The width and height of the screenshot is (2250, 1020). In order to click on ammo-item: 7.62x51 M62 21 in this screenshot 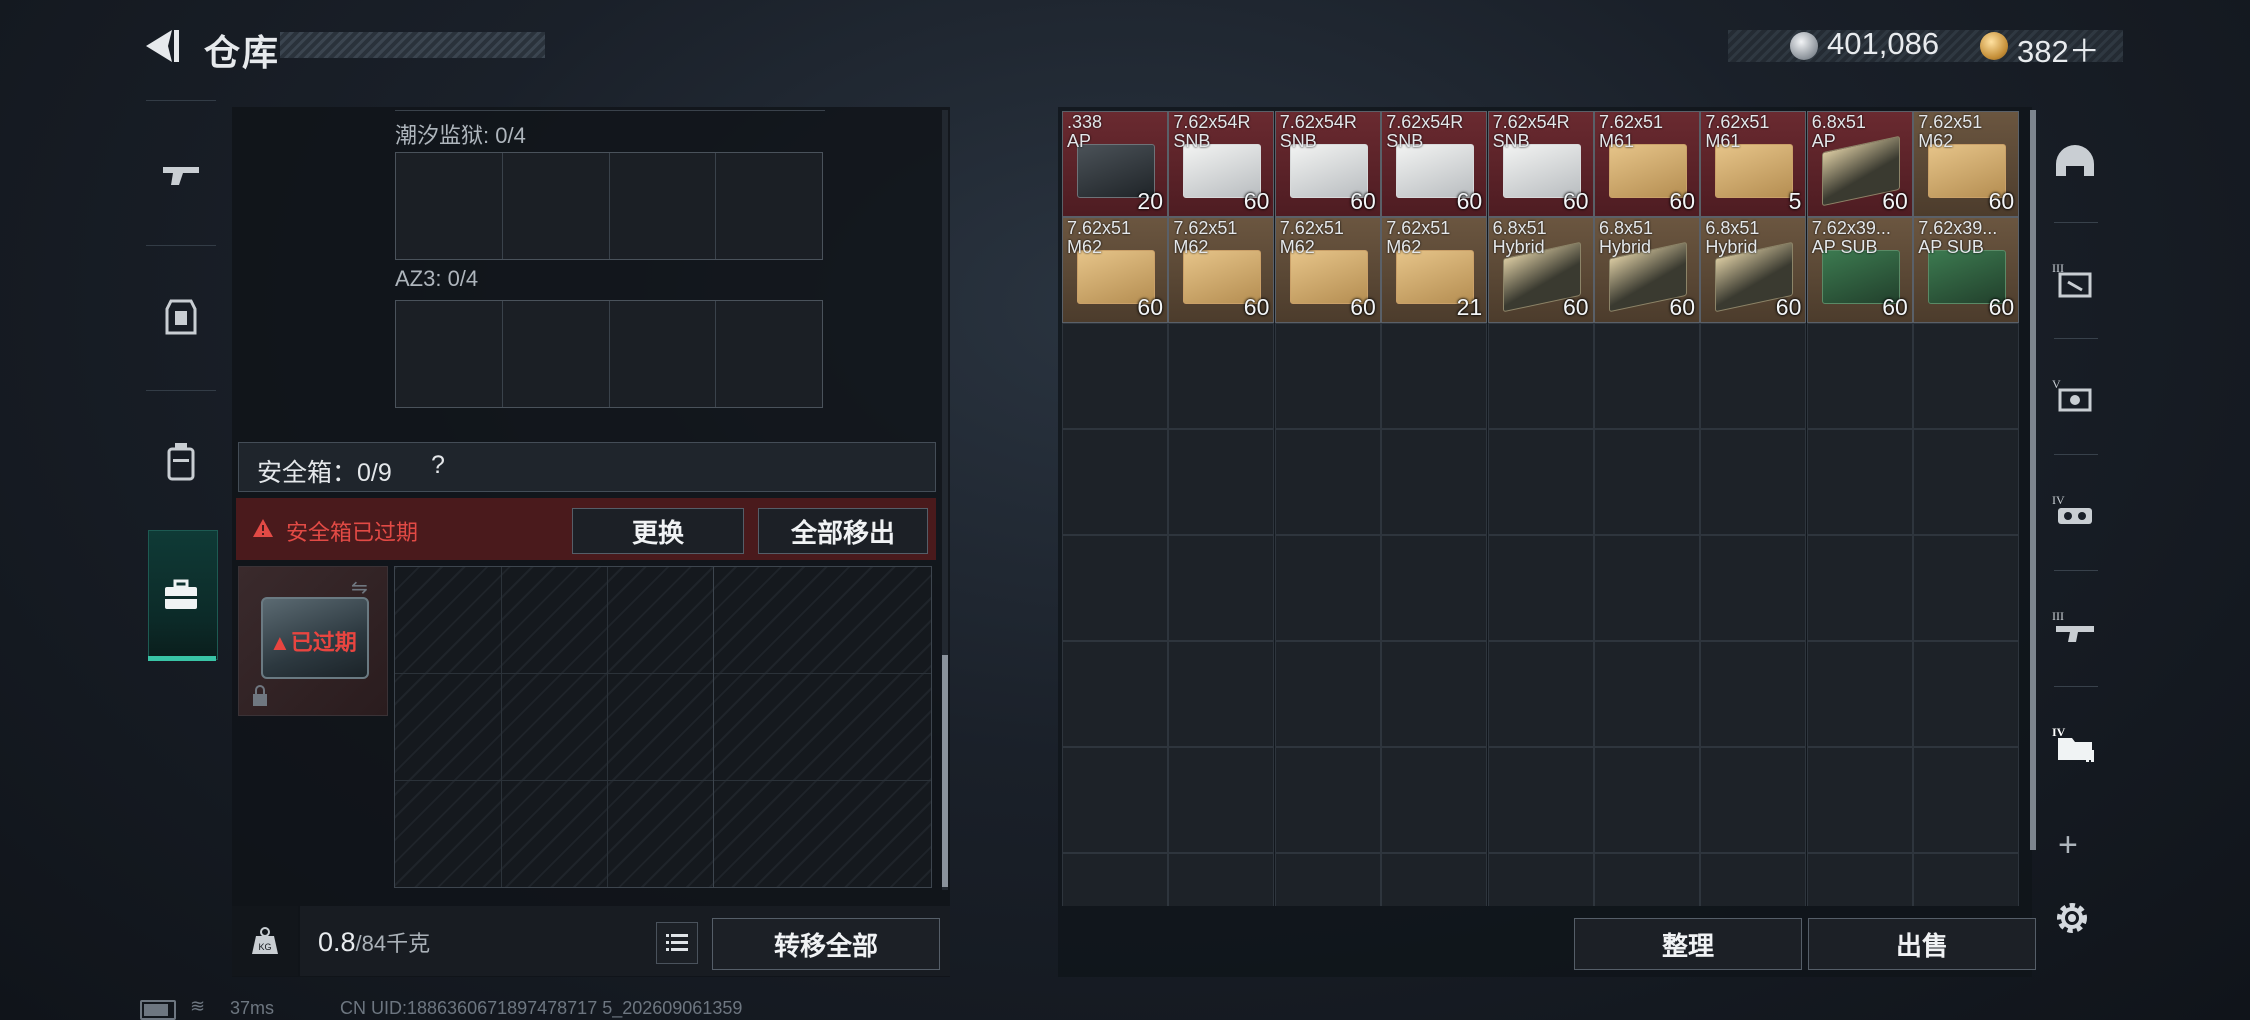, I will do `click(1434, 270)`.